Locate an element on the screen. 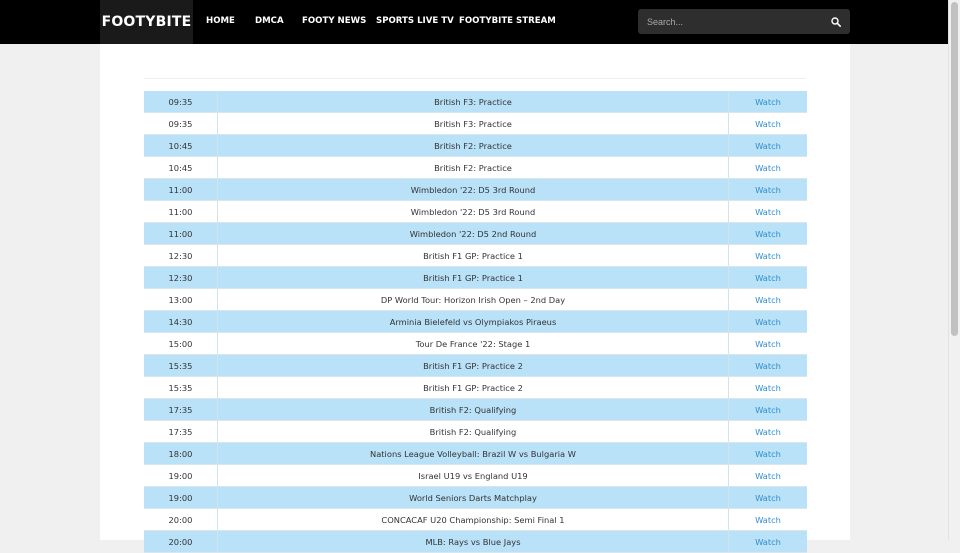 This screenshot has height=553, width=960. schedule-row: 11:00 Wimbledon '22: D5 2nd Round Watch is located at coordinates (475, 233).